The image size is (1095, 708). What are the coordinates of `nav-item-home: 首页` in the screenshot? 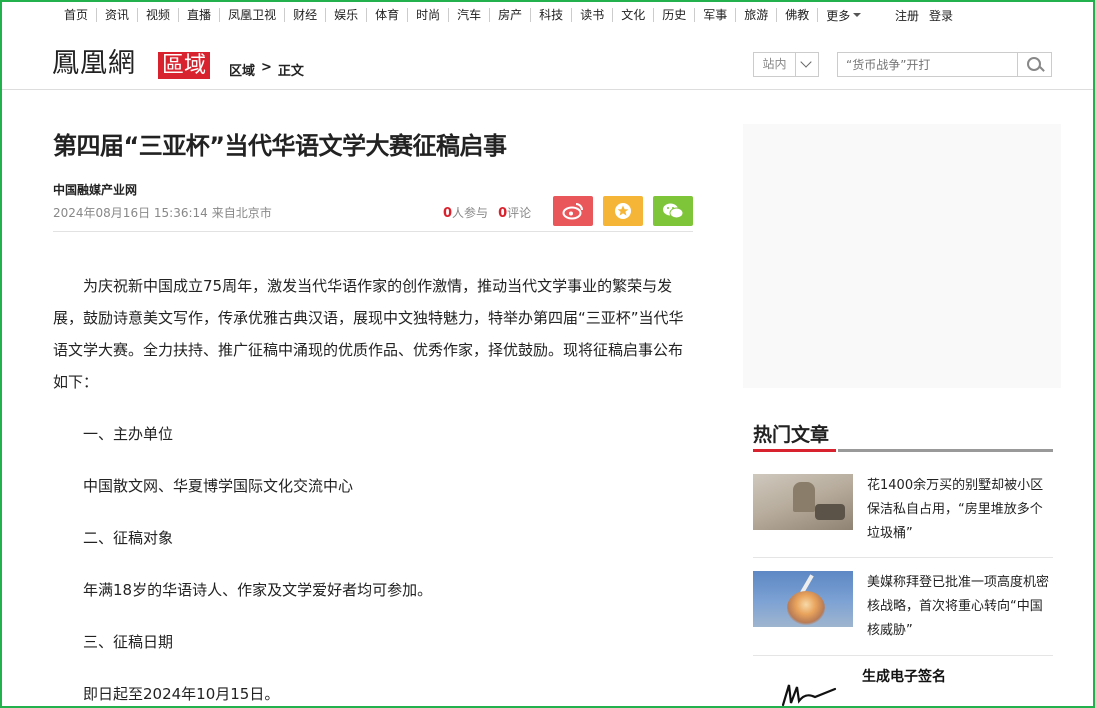 It's located at (77, 15).